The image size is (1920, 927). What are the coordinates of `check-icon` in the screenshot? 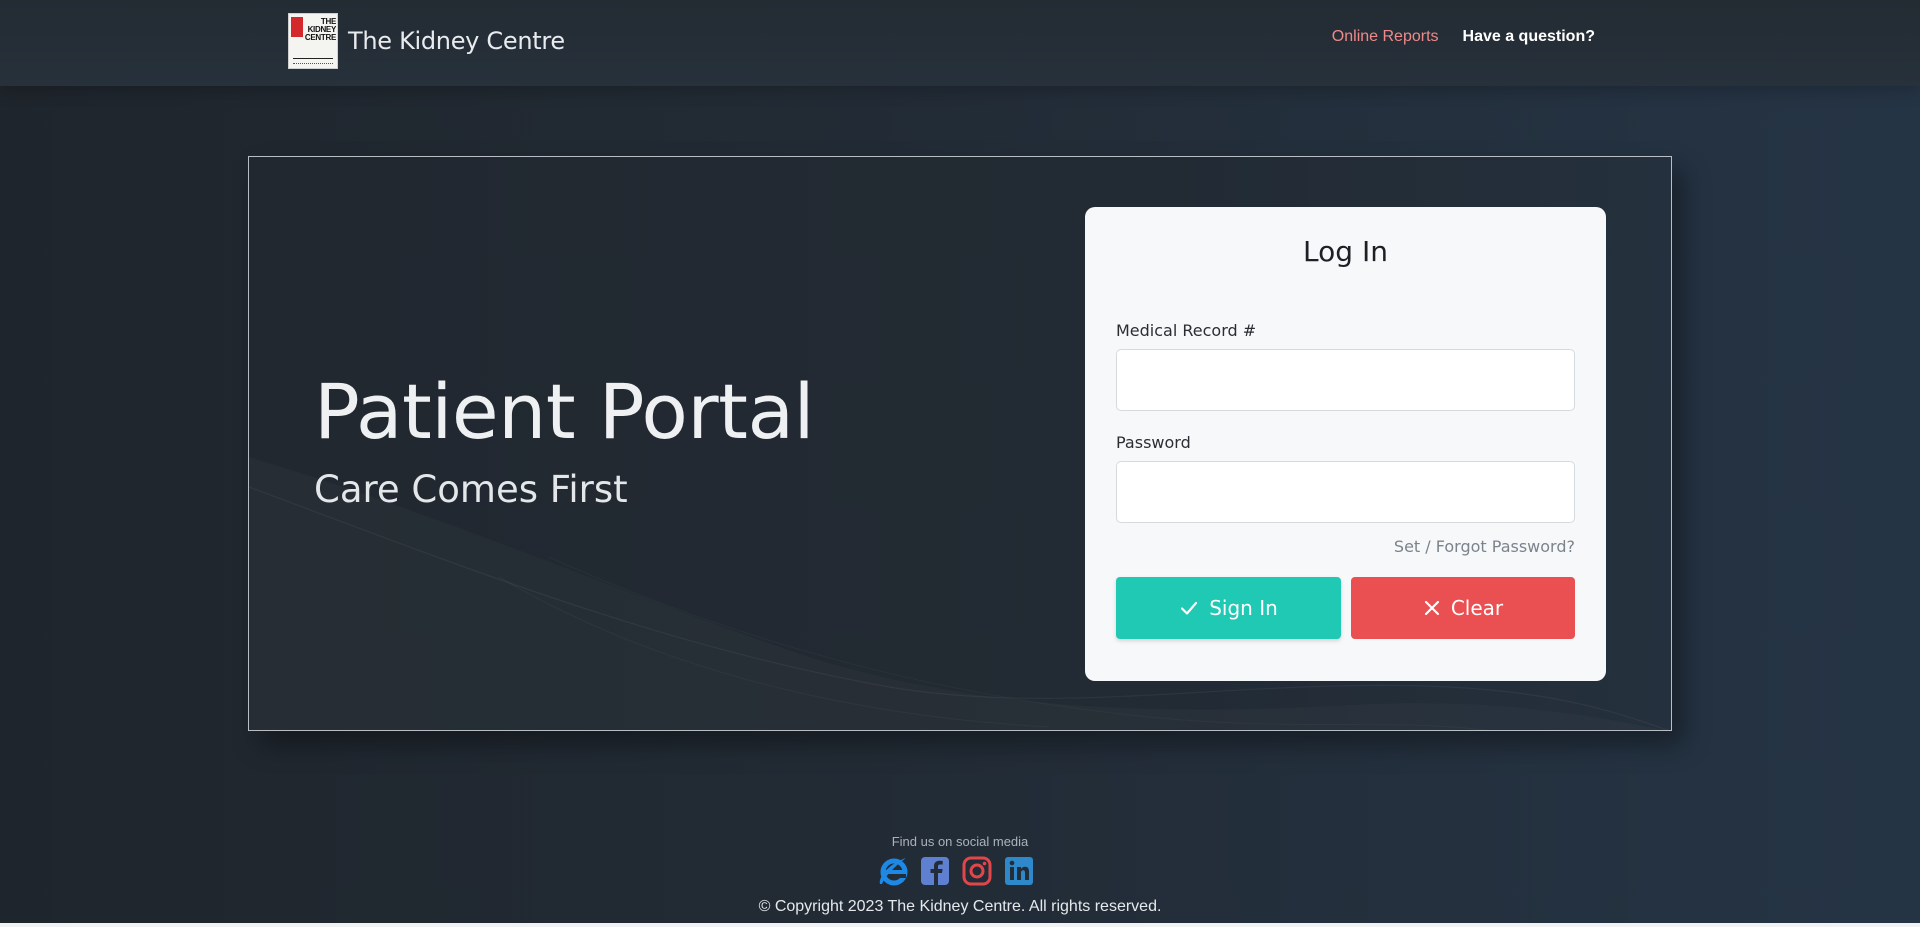 It's located at (1189, 608).